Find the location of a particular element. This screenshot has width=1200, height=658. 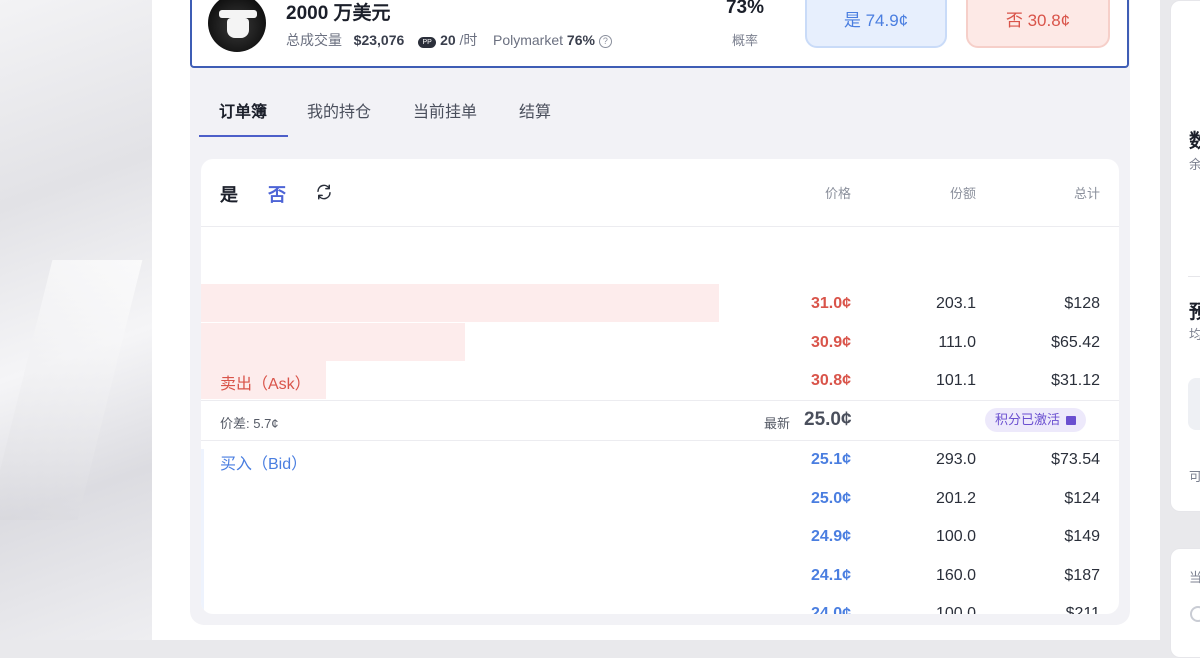

market-meta: 总成交量 $23,076 PP 20 /时 Polymarket 76% ? is located at coordinates (449, 40).